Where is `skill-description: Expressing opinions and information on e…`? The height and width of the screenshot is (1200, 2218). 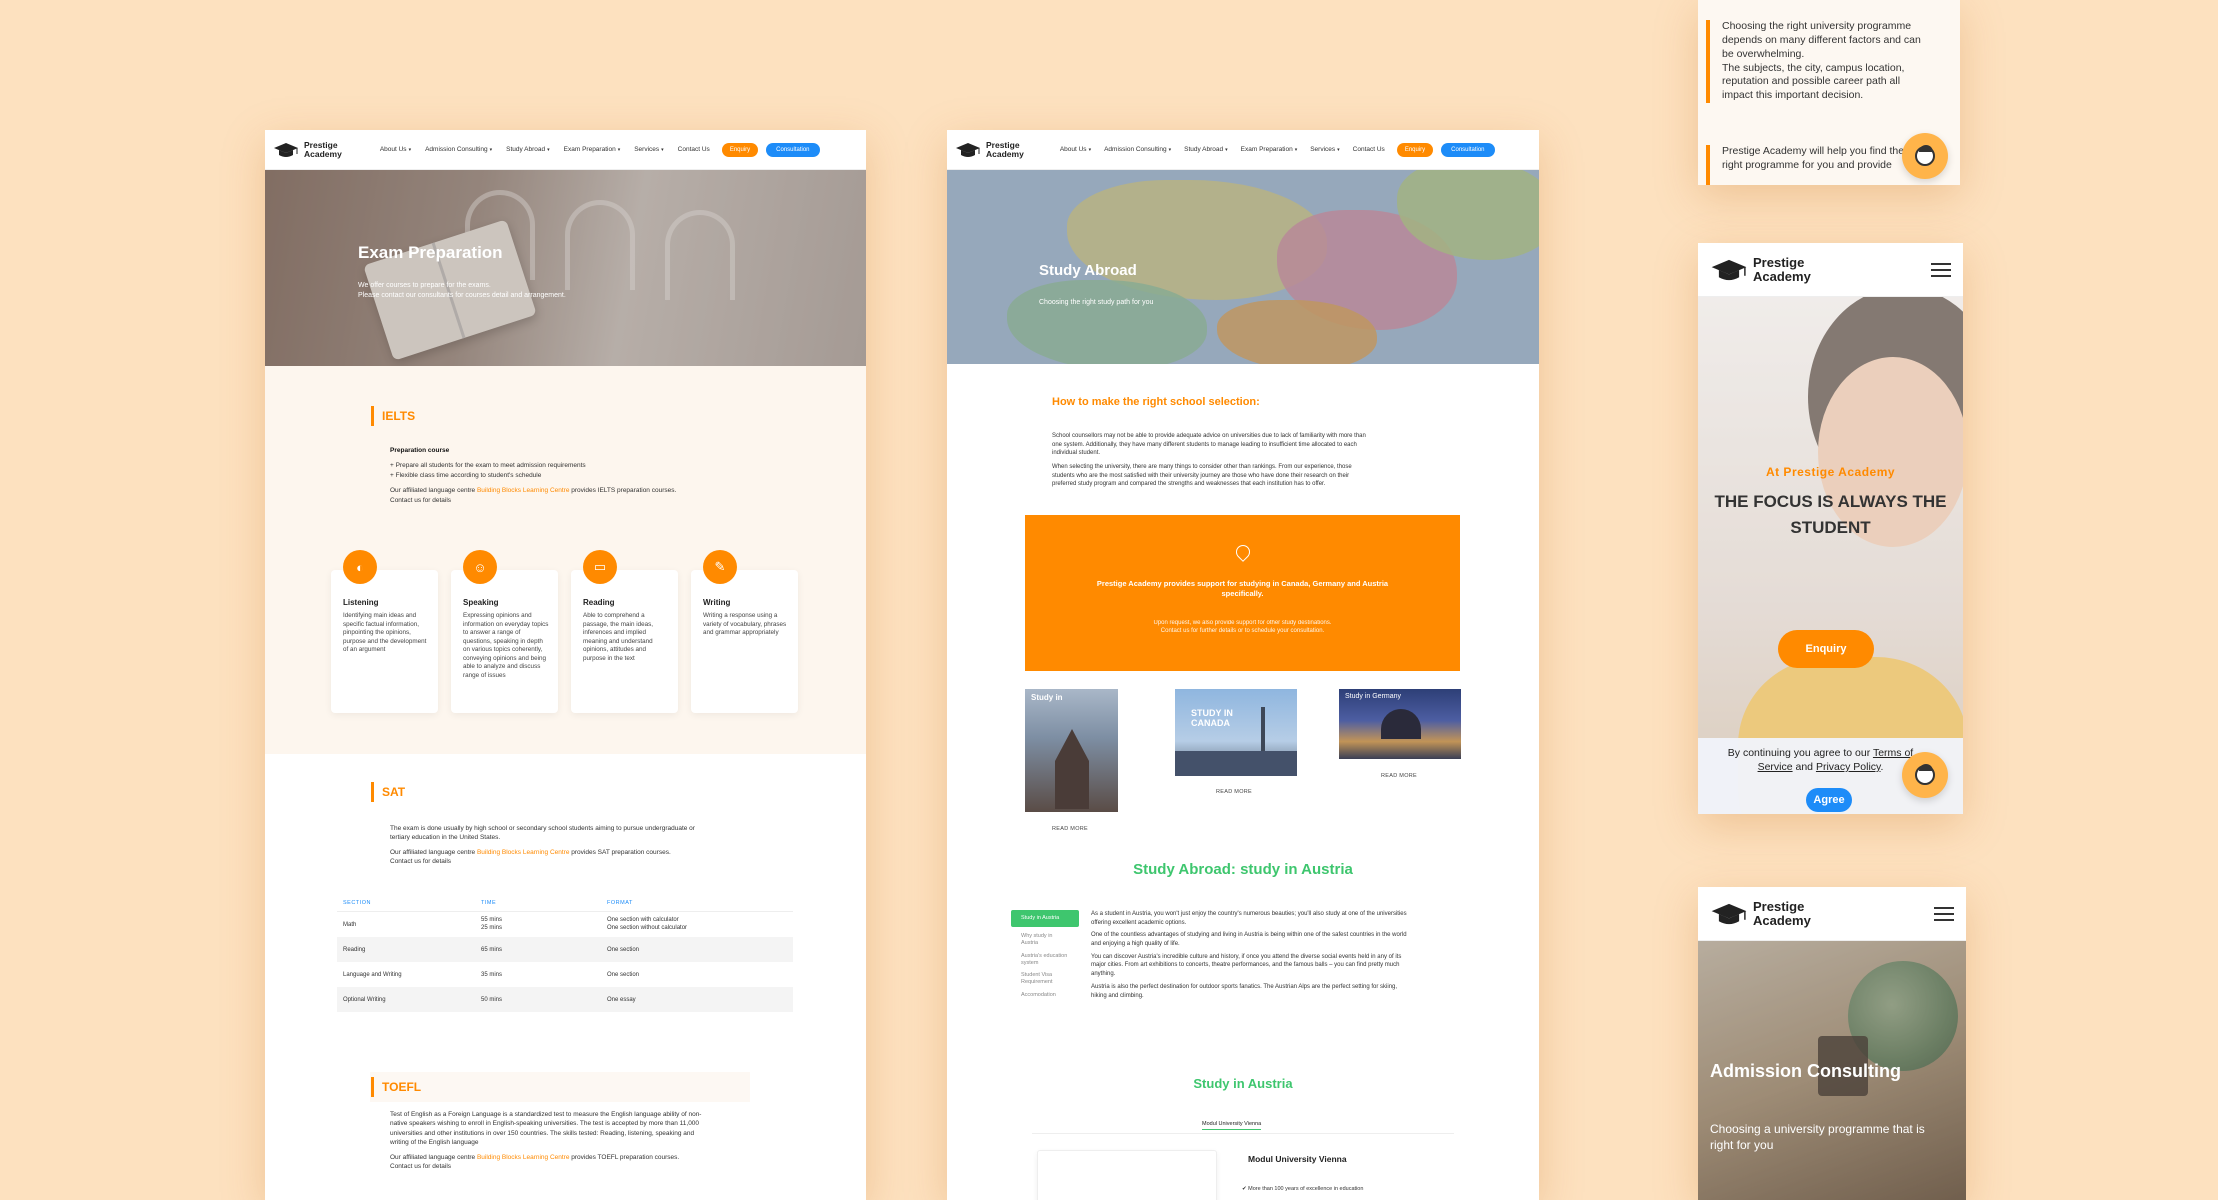
skill-description: Expressing opinions and information on e… is located at coordinates (506, 645).